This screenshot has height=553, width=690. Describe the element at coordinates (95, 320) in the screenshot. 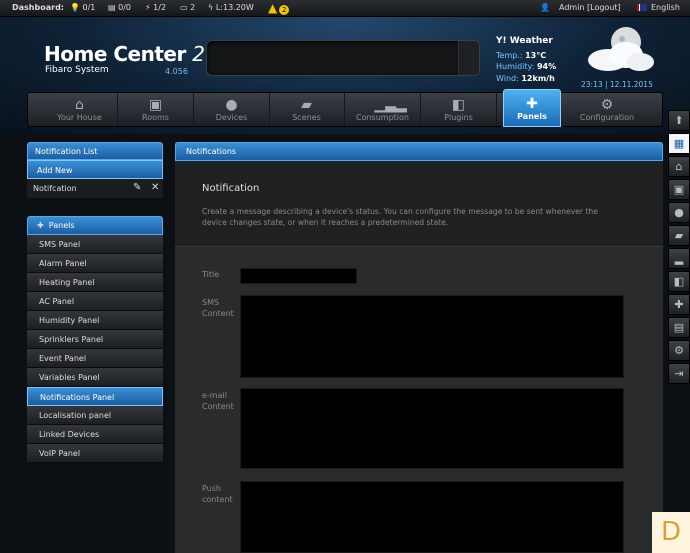

I see `panel-item-humidity: Humidity Panel` at that location.